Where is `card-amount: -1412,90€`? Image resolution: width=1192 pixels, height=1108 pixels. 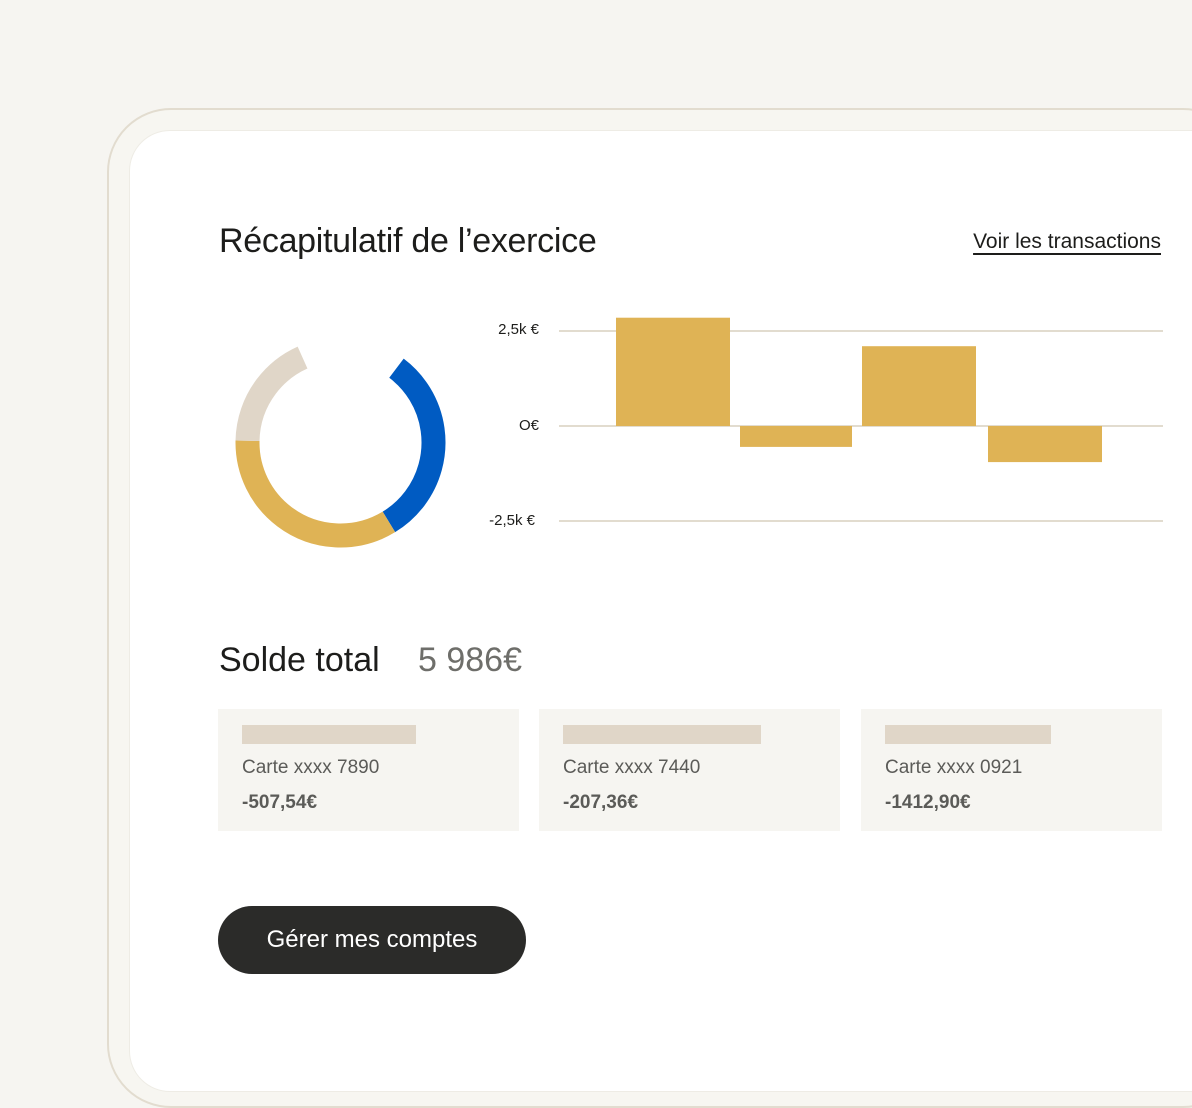 card-amount: -1412,90€ is located at coordinates (928, 802).